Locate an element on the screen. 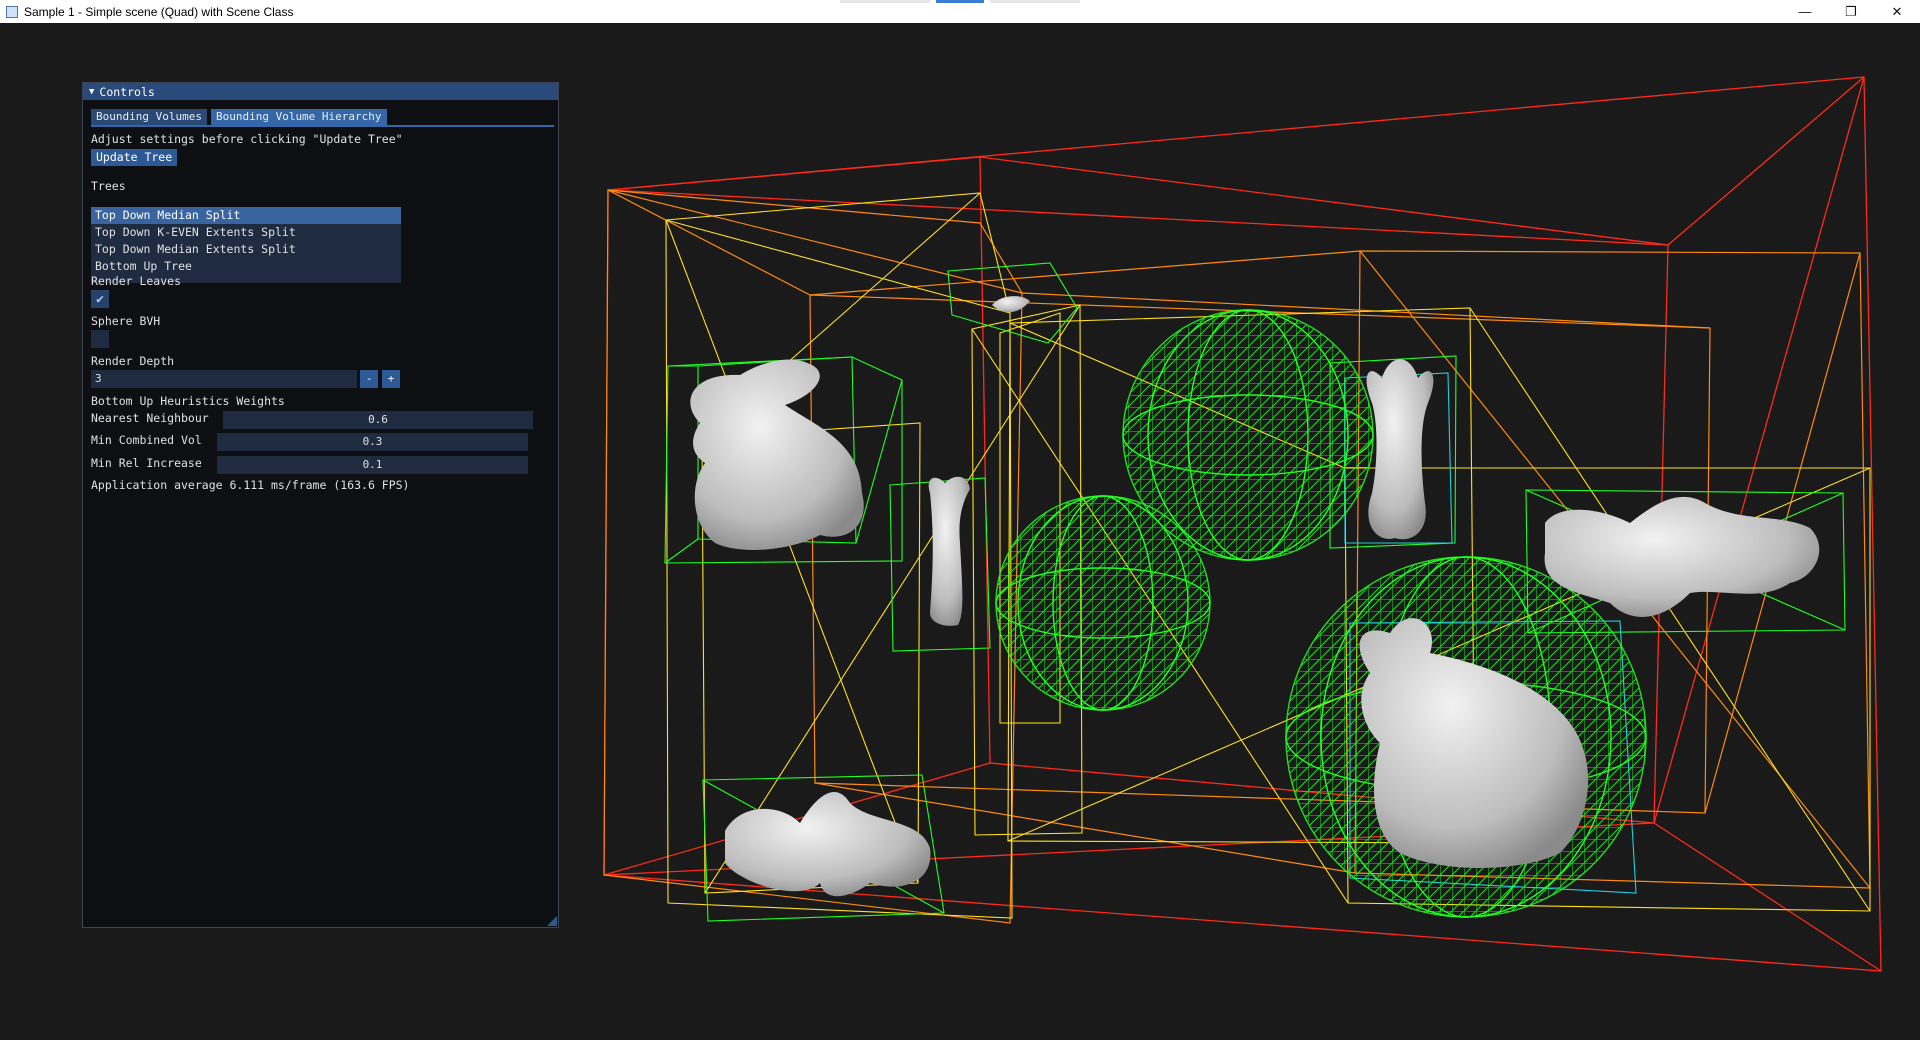  tree-option-bottom-up: Bottom Up Tree is located at coordinates (246, 266).